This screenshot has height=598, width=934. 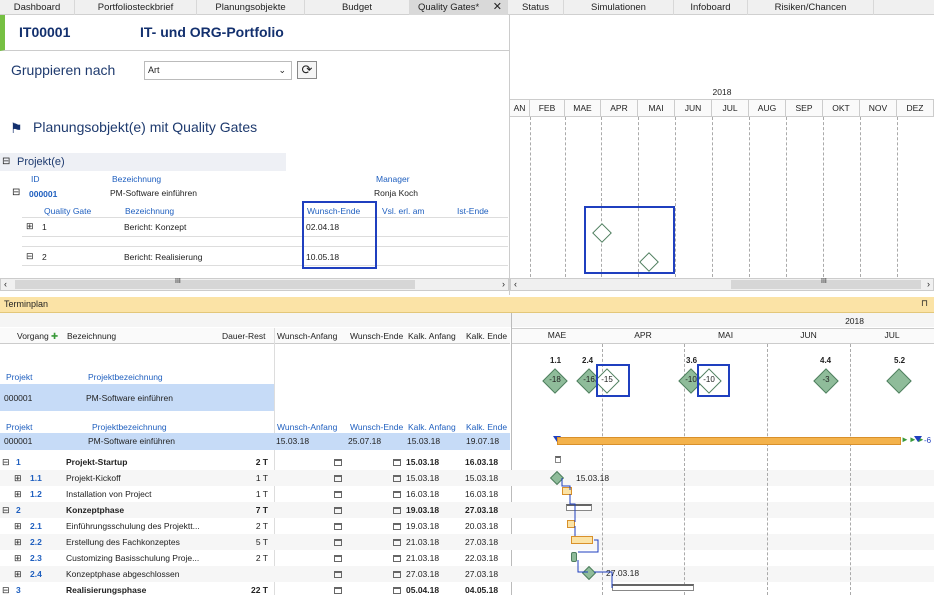 I want to click on plus-icon: ✚, so click(x=54, y=336).